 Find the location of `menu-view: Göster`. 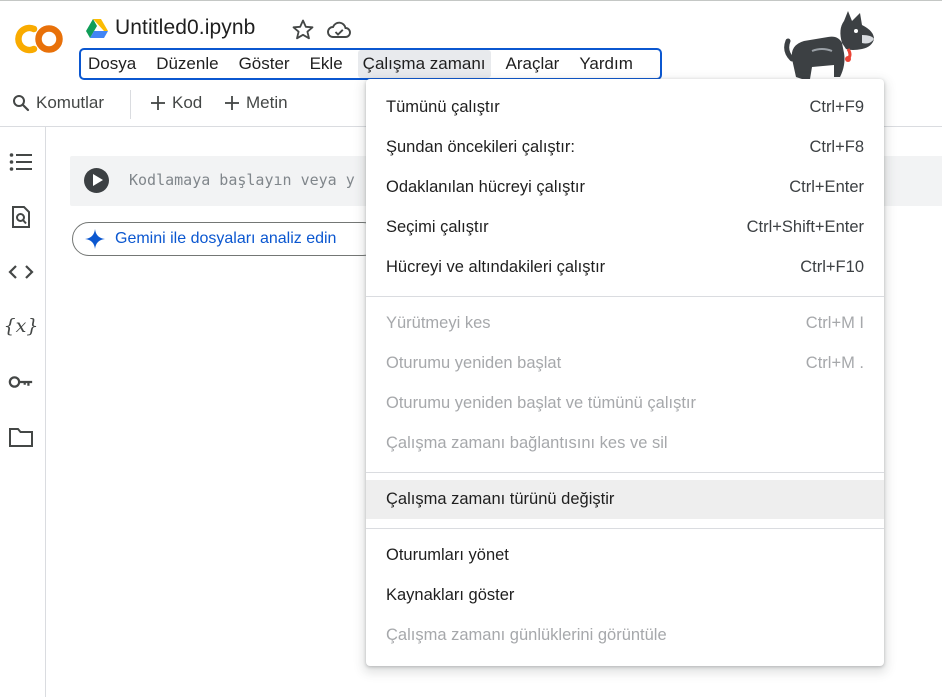

menu-view: Göster is located at coordinates (264, 64).